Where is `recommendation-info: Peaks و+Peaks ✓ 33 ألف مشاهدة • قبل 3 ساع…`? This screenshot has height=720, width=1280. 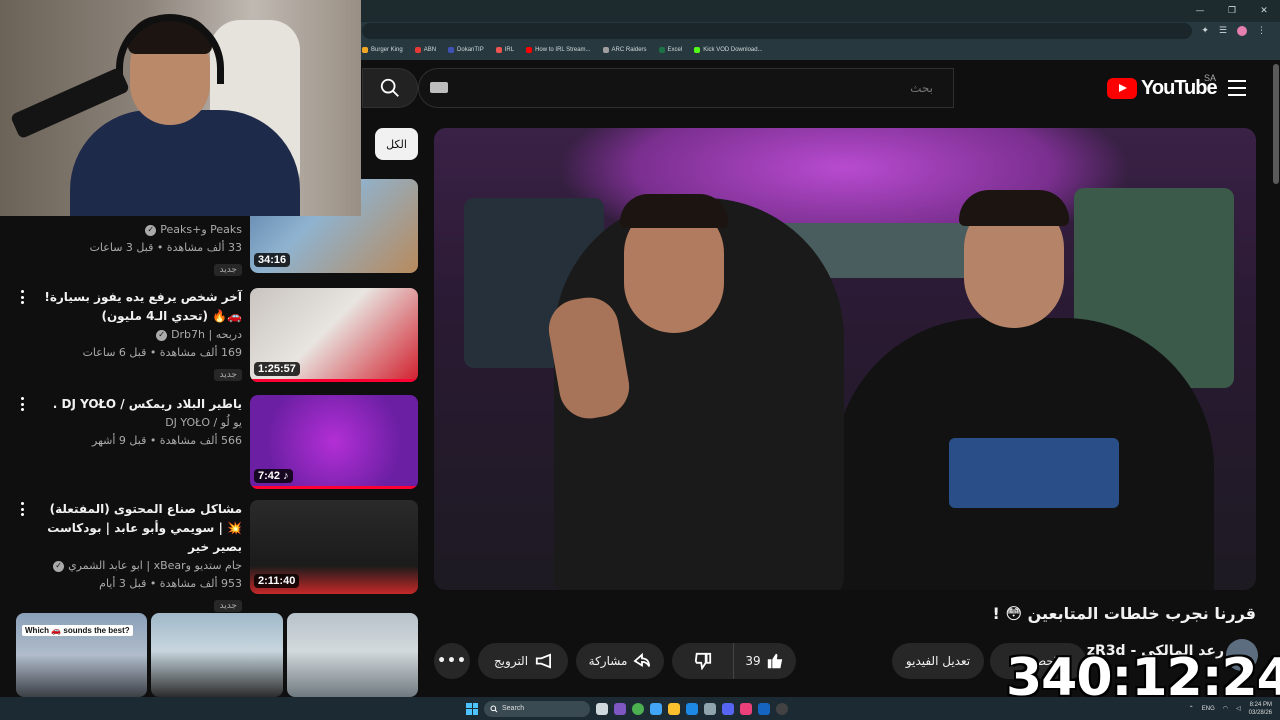
recommendation-info: Peaks و+Peaks ✓ 33 ألف مشاهدة • قبل 3 ساع… is located at coordinates (138, 248).